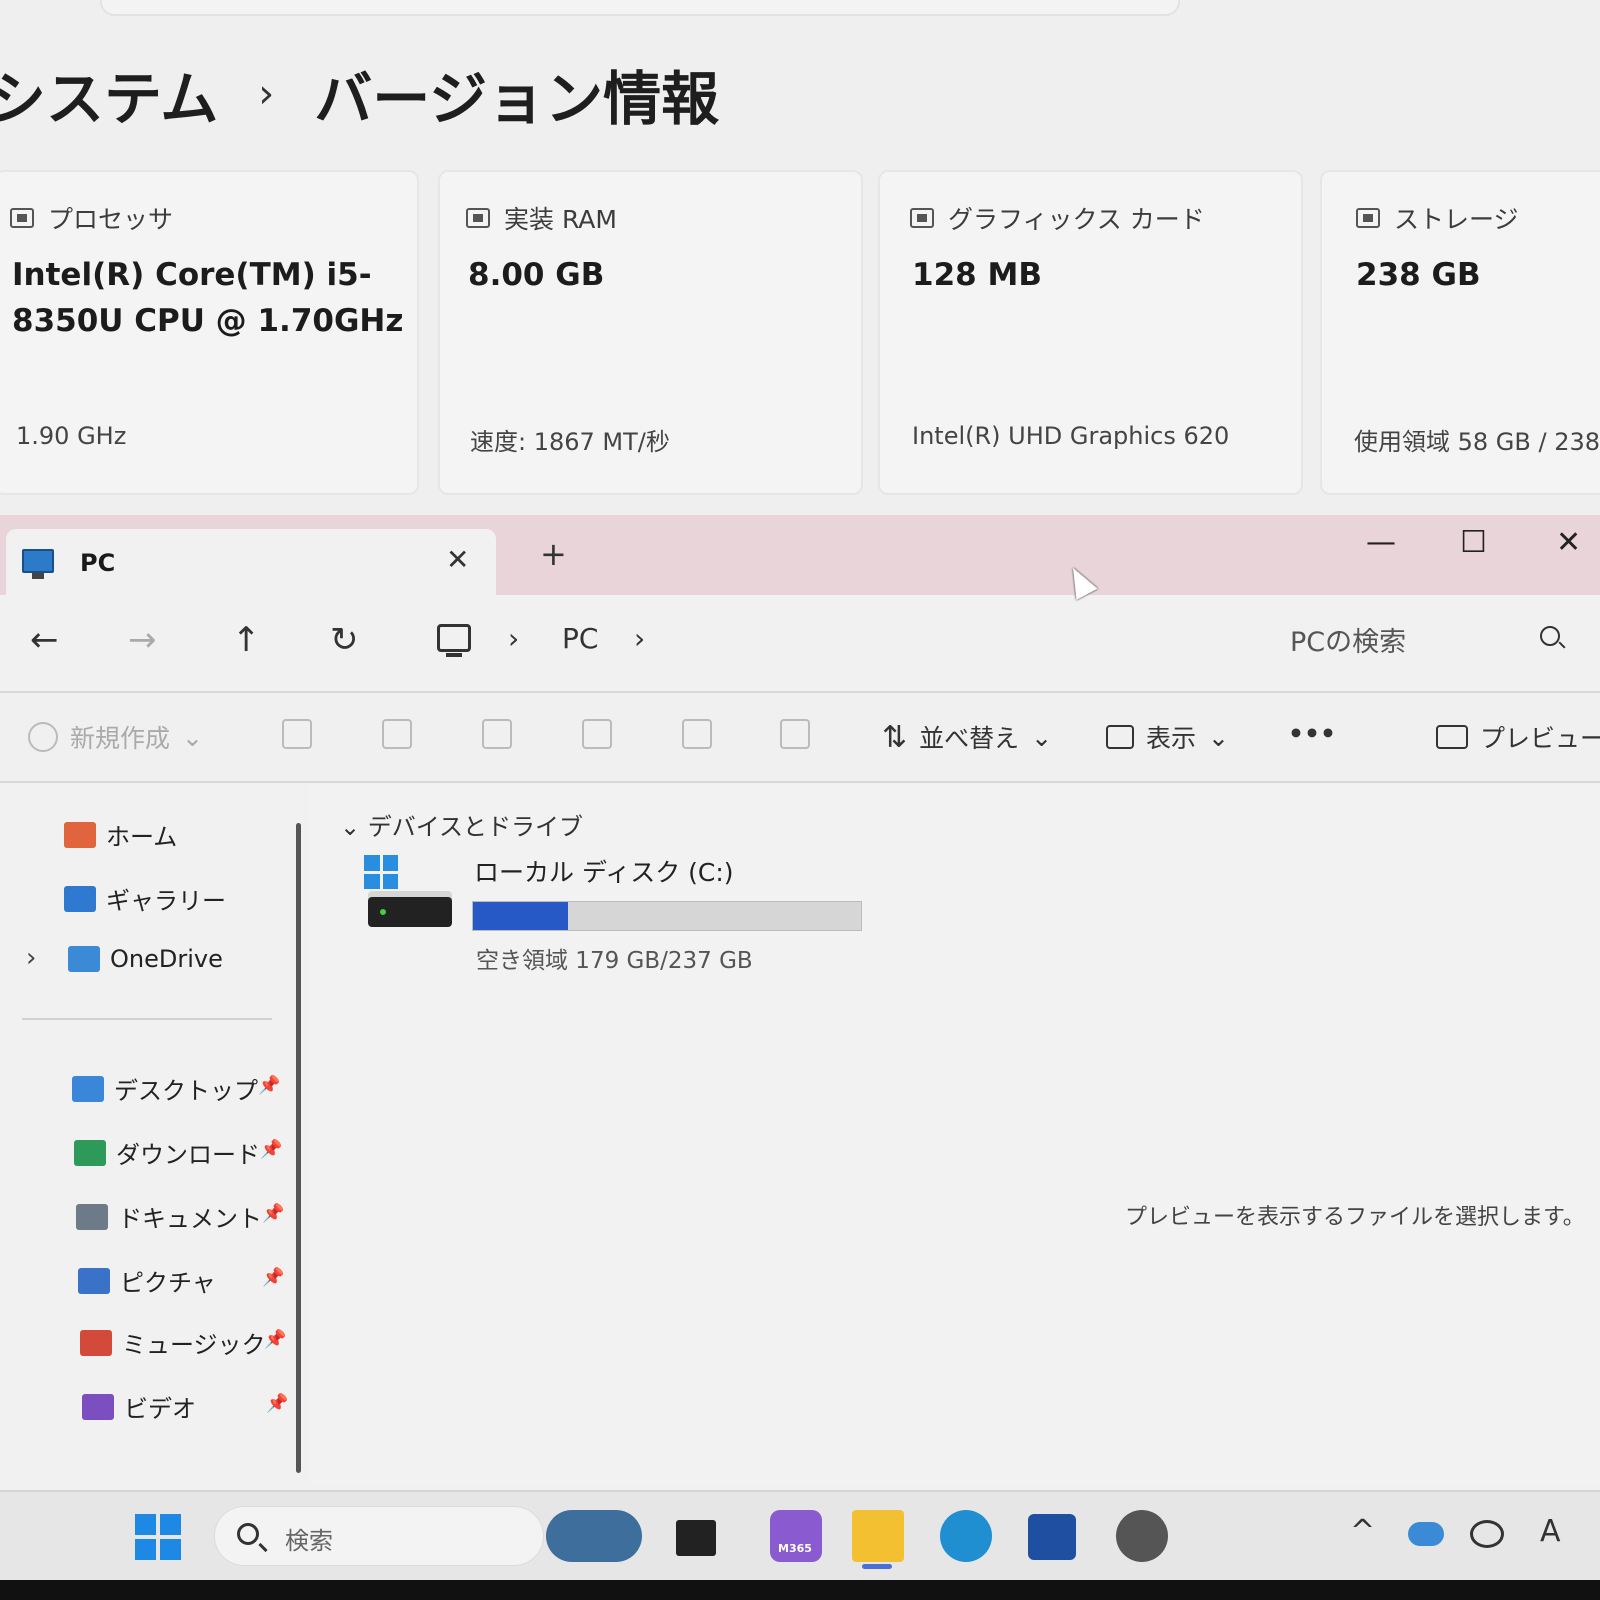 The width and height of the screenshot is (1600, 1600). What do you see at coordinates (167, 1152) in the screenshot?
I see `sidebar-item-downloads: ダウンロード` at bounding box center [167, 1152].